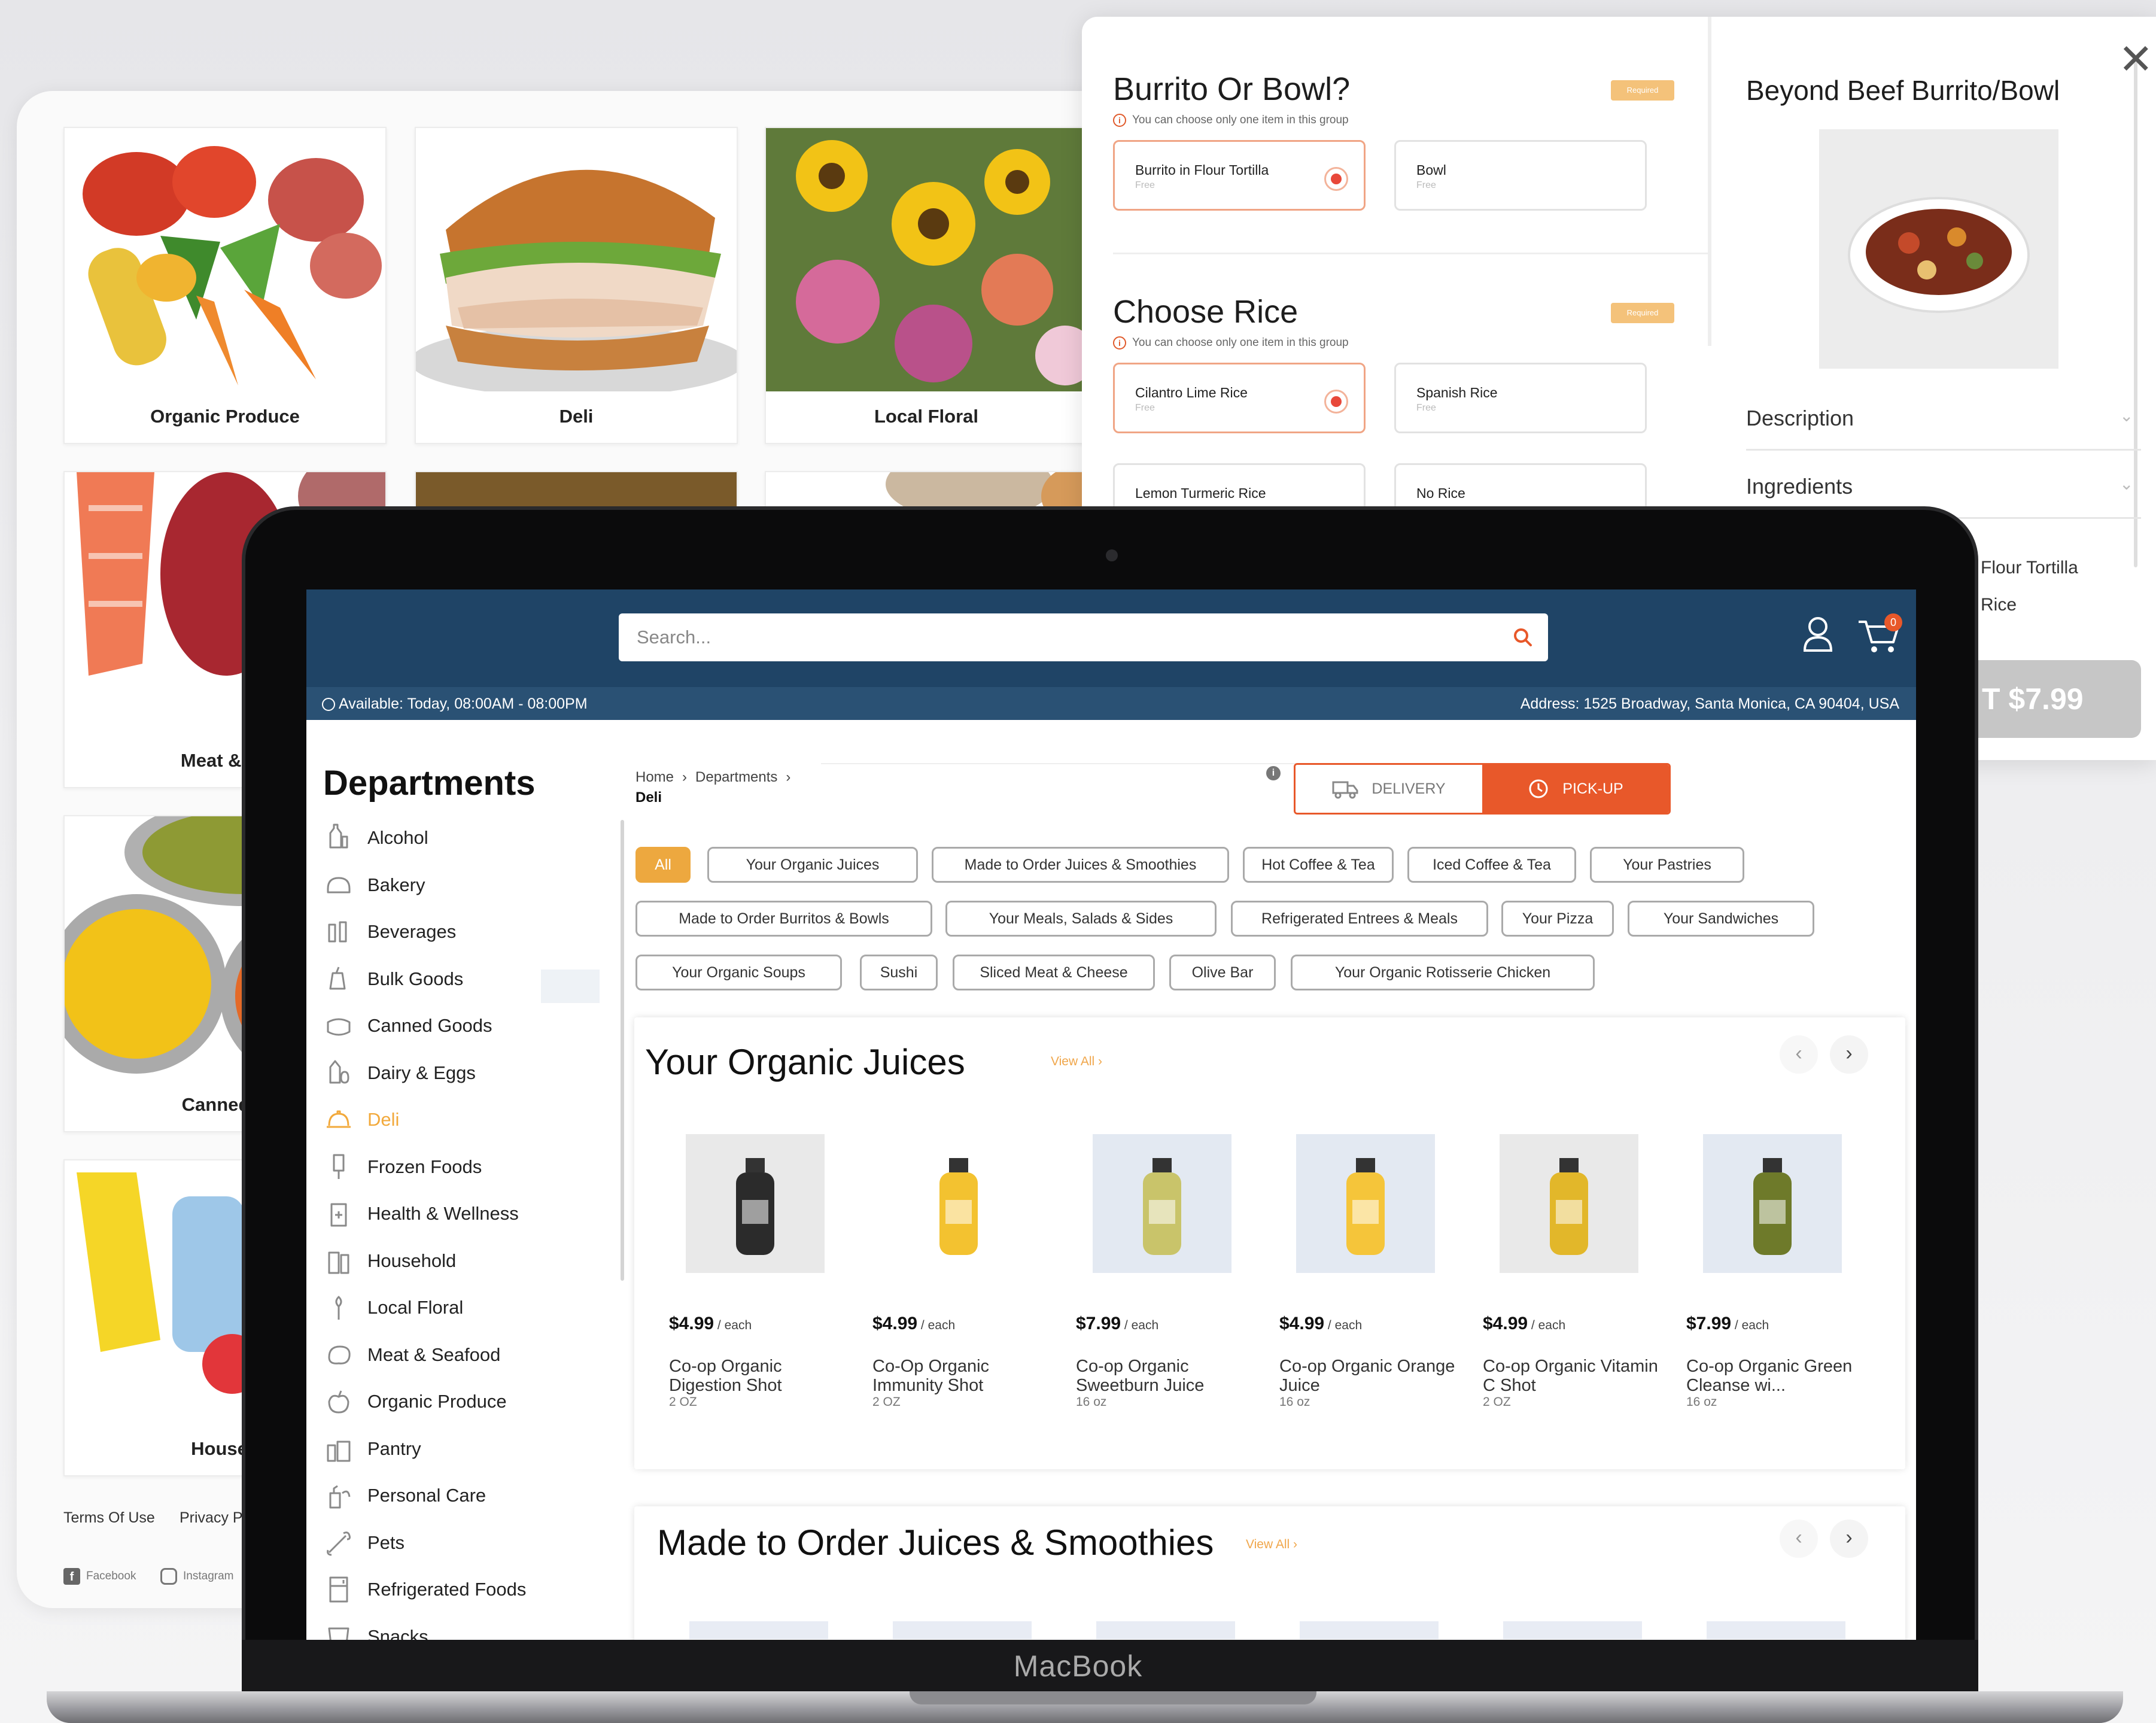  What do you see at coordinates (1359, 919) in the screenshot?
I see `chip-refrigerated-entrees-meals: Refrigerated Entrees & Meals` at bounding box center [1359, 919].